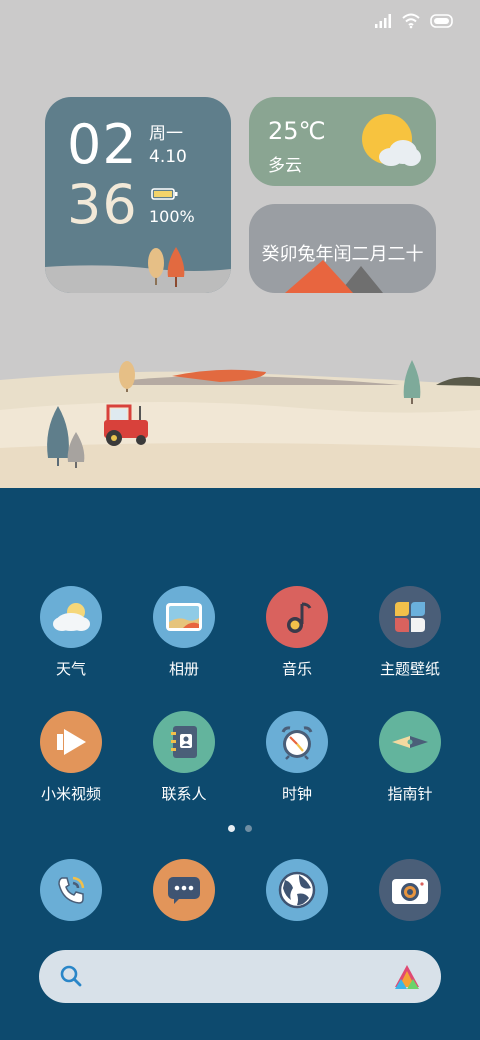 Image resolution: width=480 pixels, height=1040 pixels. Describe the element at coordinates (296, 794) in the screenshot. I see `app-label: 时钟` at that location.